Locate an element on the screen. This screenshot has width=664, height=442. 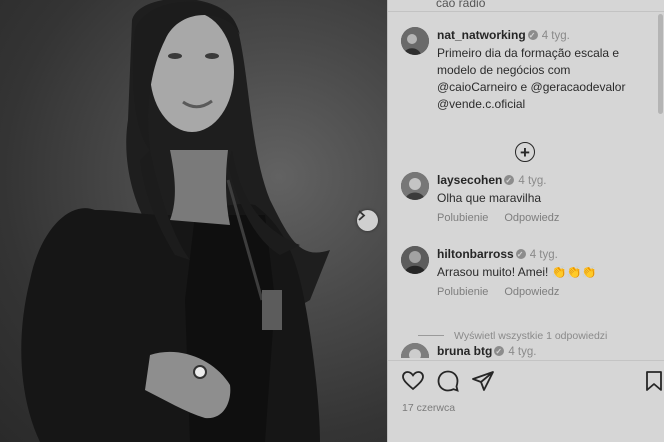
view-replies-text: Wyświetl wszystkie 1 odpowiedzi is located at coordinates (530, 336).